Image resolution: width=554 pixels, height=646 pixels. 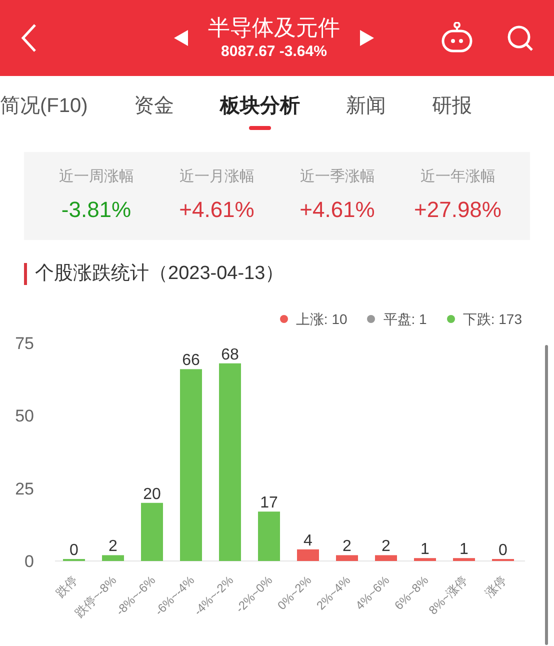 What do you see at coordinates (457, 38) in the screenshot?
I see `robot-icon` at bounding box center [457, 38].